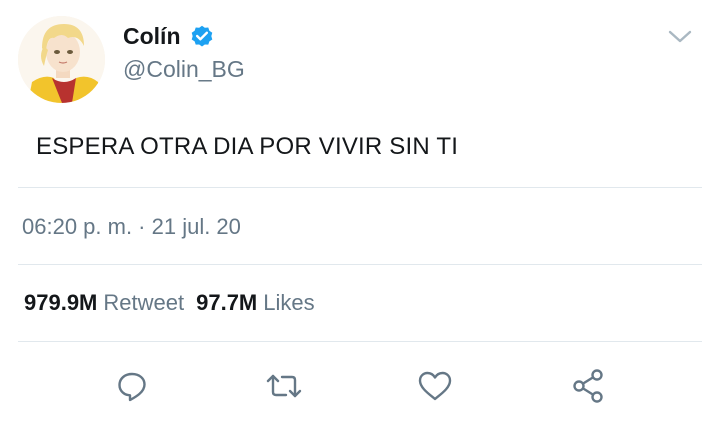 The image size is (720, 423). What do you see at coordinates (247, 146) in the screenshot?
I see `tweet-text: ESPERA OTRA DIA POR VIVIR SIN TI` at bounding box center [247, 146].